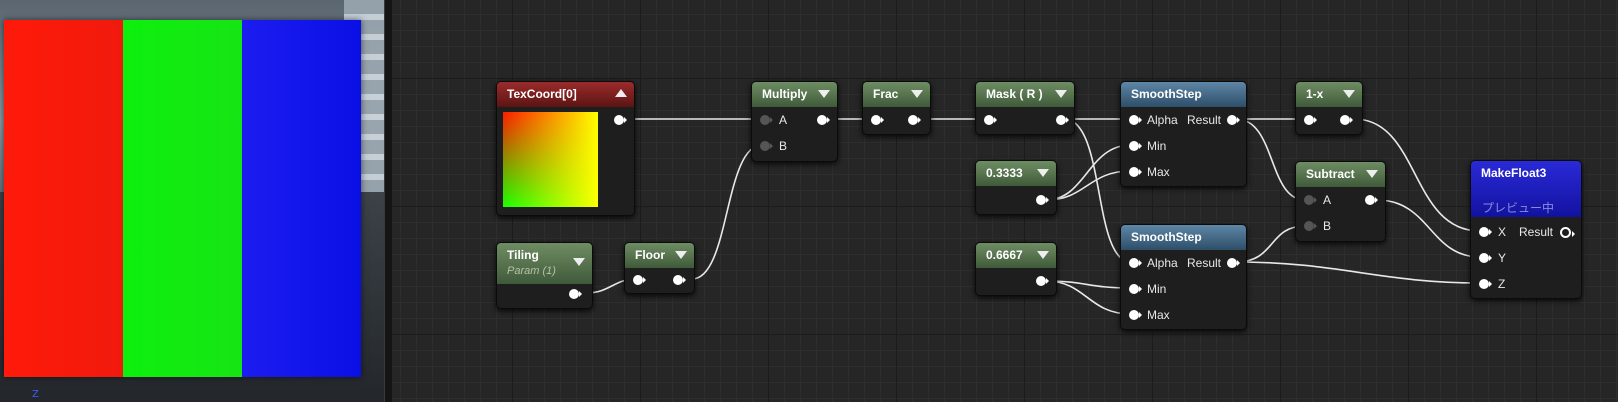 This screenshot has width=1618, height=402. Describe the element at coordinates (650, 255) in the screenshot. I see `node-floor-title: Floor` at that location.